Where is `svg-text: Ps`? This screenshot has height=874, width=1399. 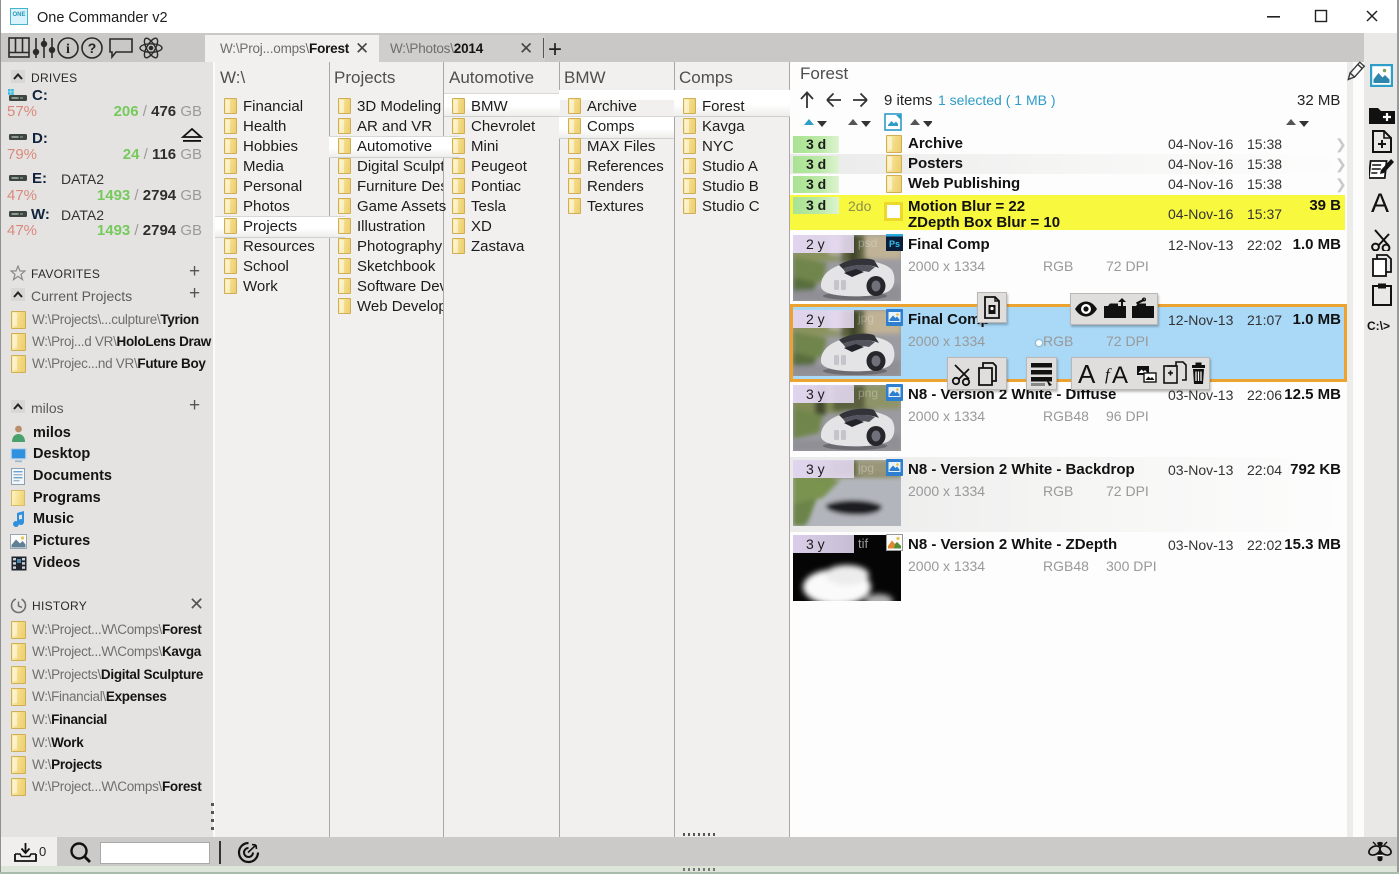 svg-text: Ps is located at coordinates (894, 244).